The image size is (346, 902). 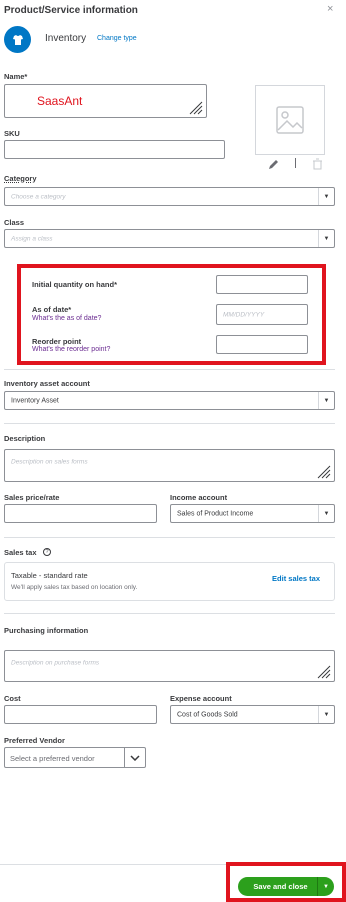 I want to click on asset-account-label: Inventory asset account, so click(x=47, y=383).